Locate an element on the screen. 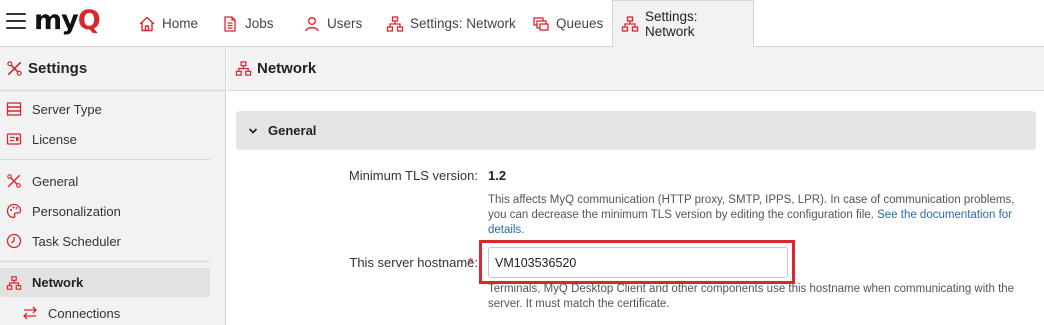 This screenshot has height=325, width=1044. sidebar-item-license: License is located at coordinates (105, 139).